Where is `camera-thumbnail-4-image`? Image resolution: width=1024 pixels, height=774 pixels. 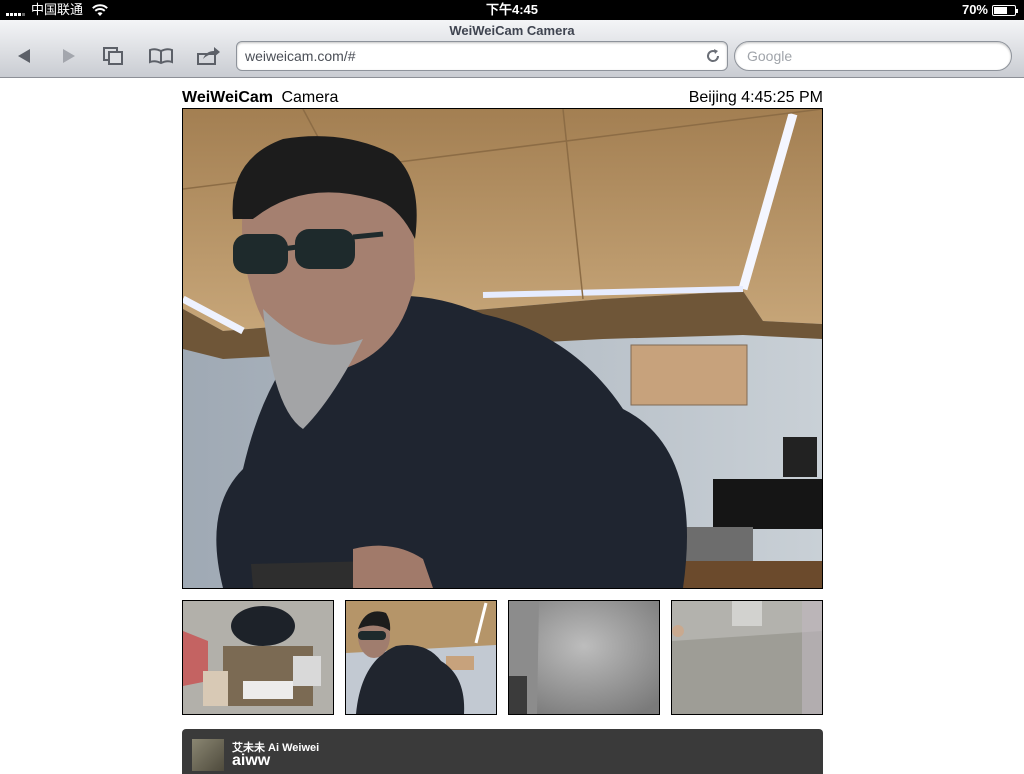 camera-thumbnail-4-image is located at coordinates (747, 657).